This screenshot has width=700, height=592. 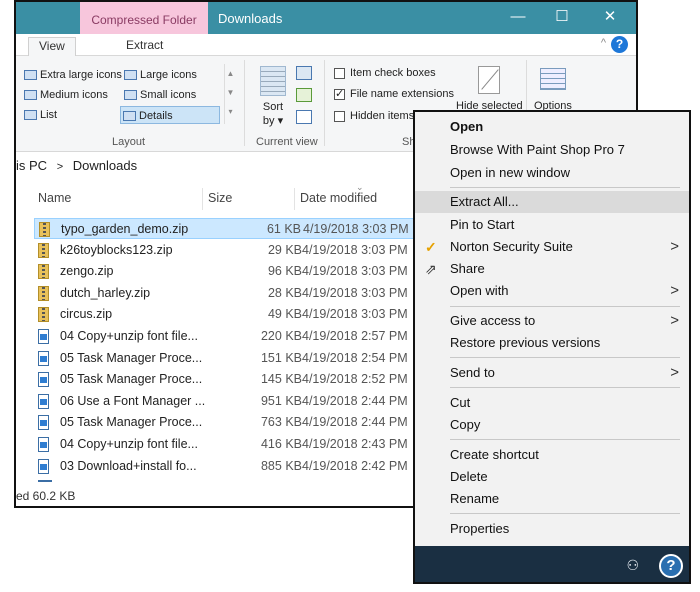 What do you see at coordinates (65, 95) in the screenshot?
I see `layout-medium-icons: Medium icons` at bounding box center [65, 95].